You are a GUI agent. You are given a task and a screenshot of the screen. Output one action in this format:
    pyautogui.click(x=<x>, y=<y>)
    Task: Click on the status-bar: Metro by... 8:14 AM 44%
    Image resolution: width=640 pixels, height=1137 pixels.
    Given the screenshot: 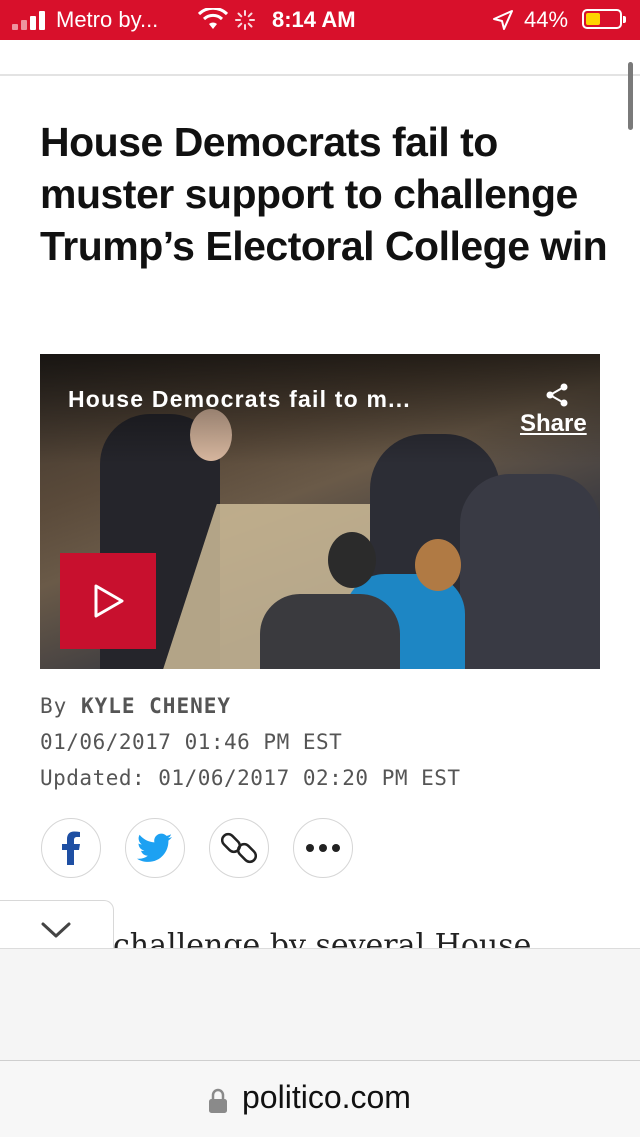 What is the action you would take?
    pyautogui.click(x=320, y=20)
    